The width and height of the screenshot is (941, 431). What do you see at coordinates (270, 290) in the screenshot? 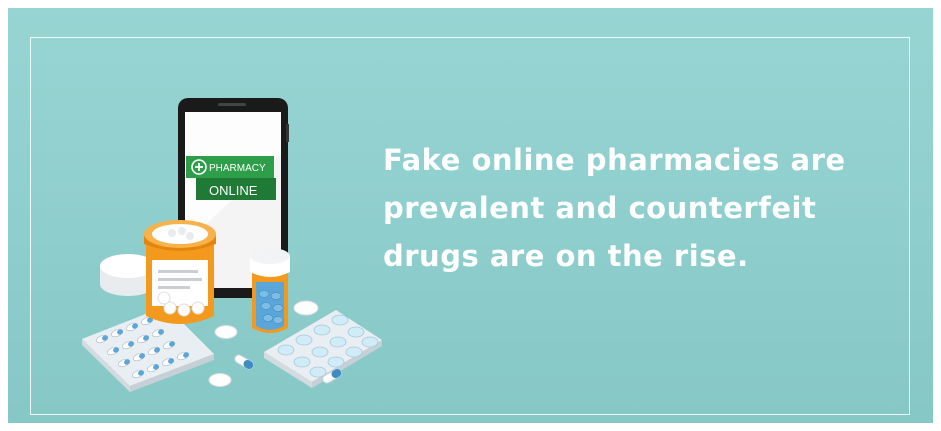
I see `pill-bottle-small` at bounding box center [270, 290].